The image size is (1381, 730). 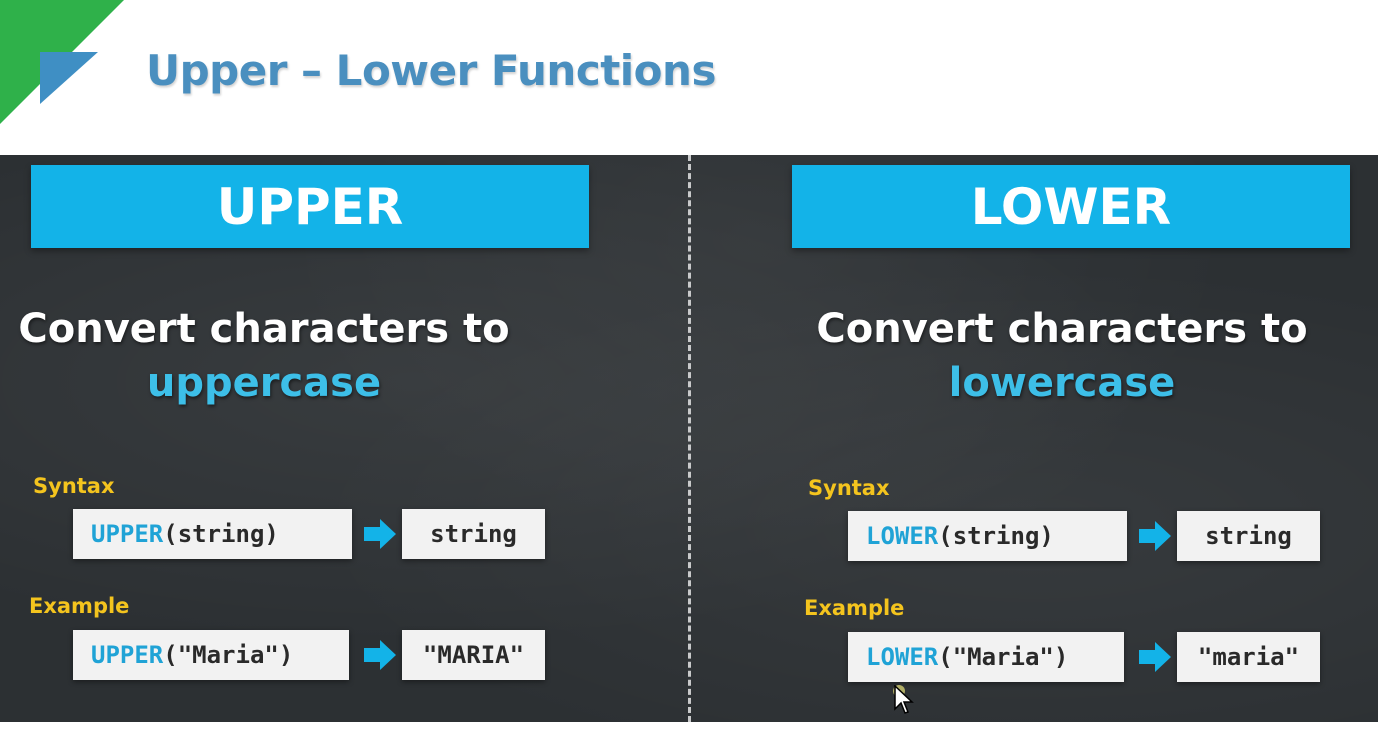 What do you see at coordinates (1248, 536) in the screenshot?
I see `lower-syntax-result: string` at bounding box center [1248, 536].